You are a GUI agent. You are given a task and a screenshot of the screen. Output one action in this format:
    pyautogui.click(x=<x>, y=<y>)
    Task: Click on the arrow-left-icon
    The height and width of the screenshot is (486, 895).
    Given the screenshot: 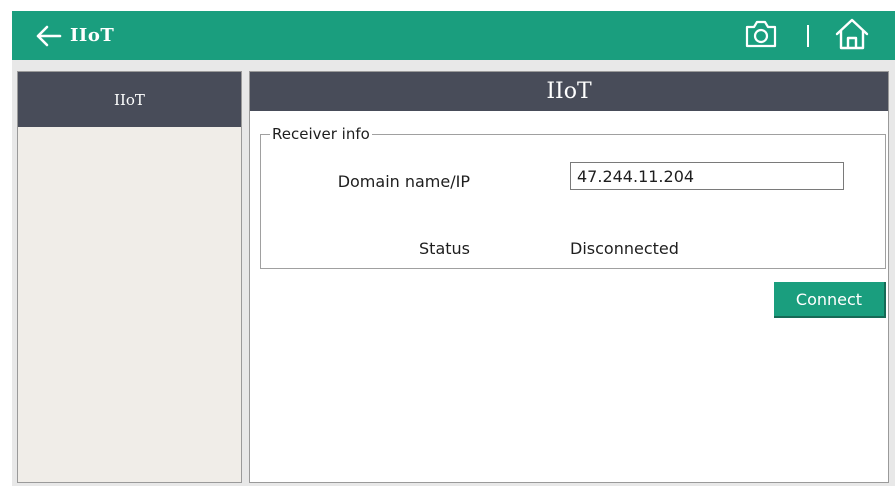 What is the action you would take?
    pyautogui.click(x=48, y=36)
    